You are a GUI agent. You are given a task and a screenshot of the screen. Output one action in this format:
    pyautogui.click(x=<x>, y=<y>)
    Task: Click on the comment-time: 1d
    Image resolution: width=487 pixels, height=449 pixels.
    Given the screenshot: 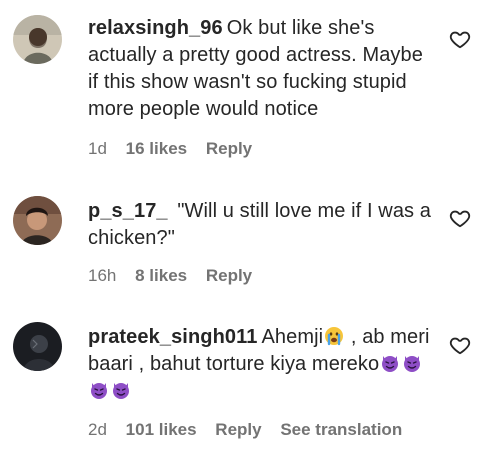 What is the action you would take?
    pyautogui.click(x=97, y=148)
    